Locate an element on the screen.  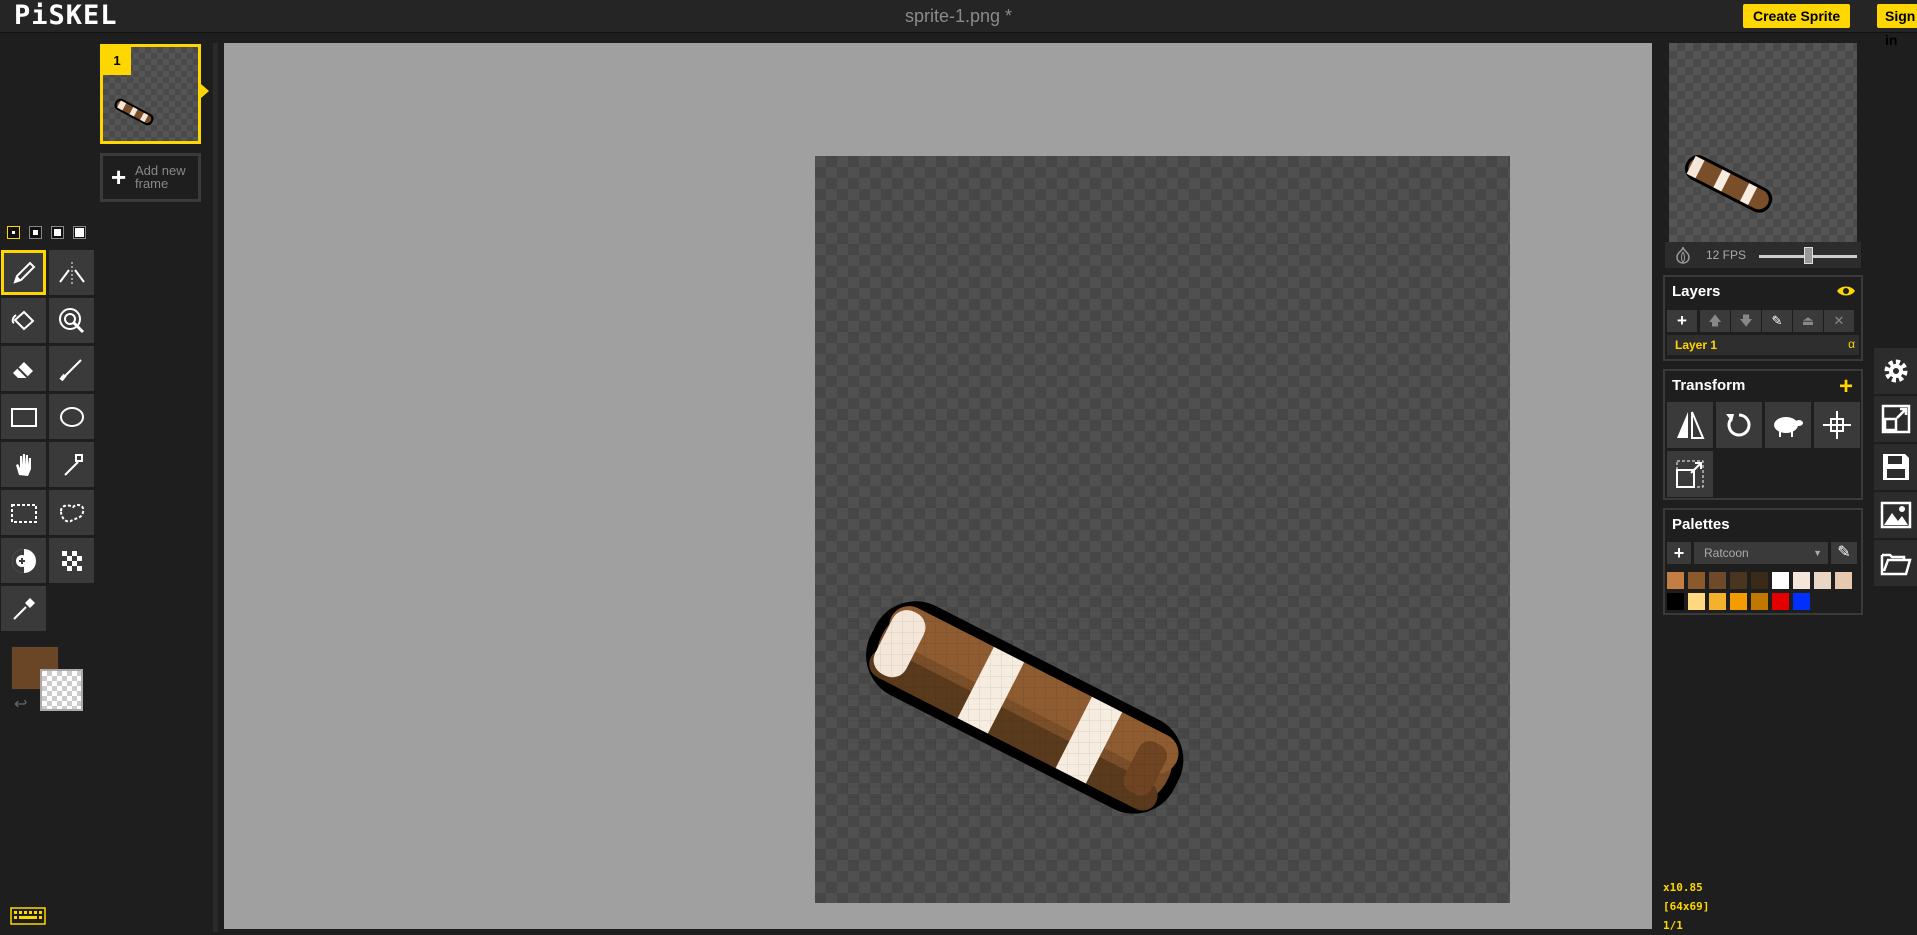
dithering-tool is located at coordinates (71, 560).